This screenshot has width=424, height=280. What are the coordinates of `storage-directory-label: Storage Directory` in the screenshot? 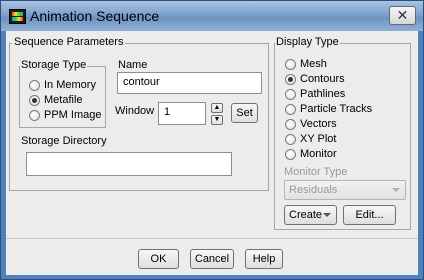 It's located at (64, 141).